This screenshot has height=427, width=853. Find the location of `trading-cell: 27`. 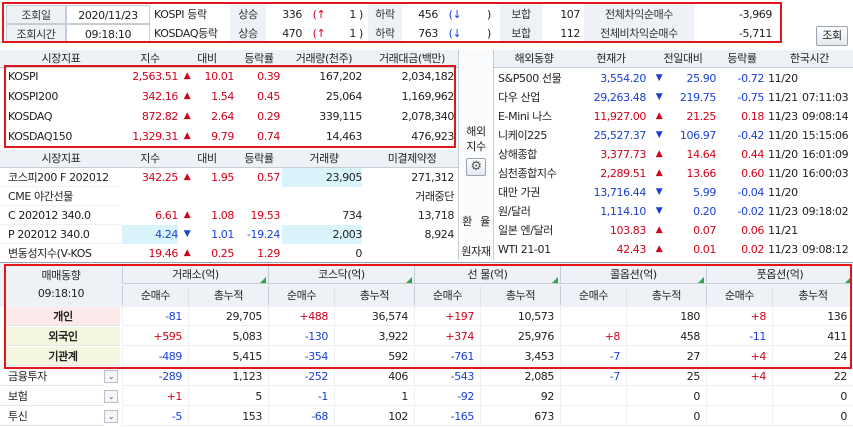

trading-cell: 27 is located at coordinates (666, 356).